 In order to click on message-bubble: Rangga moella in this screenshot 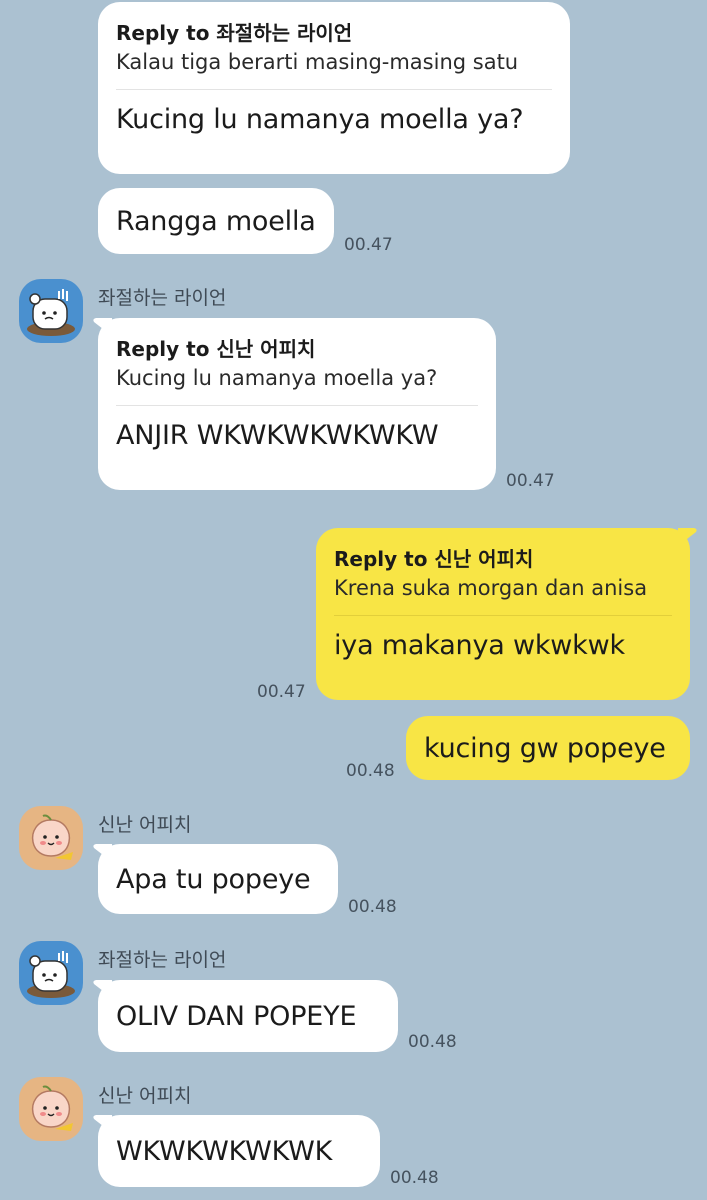, I will do `click(216, 221)`.